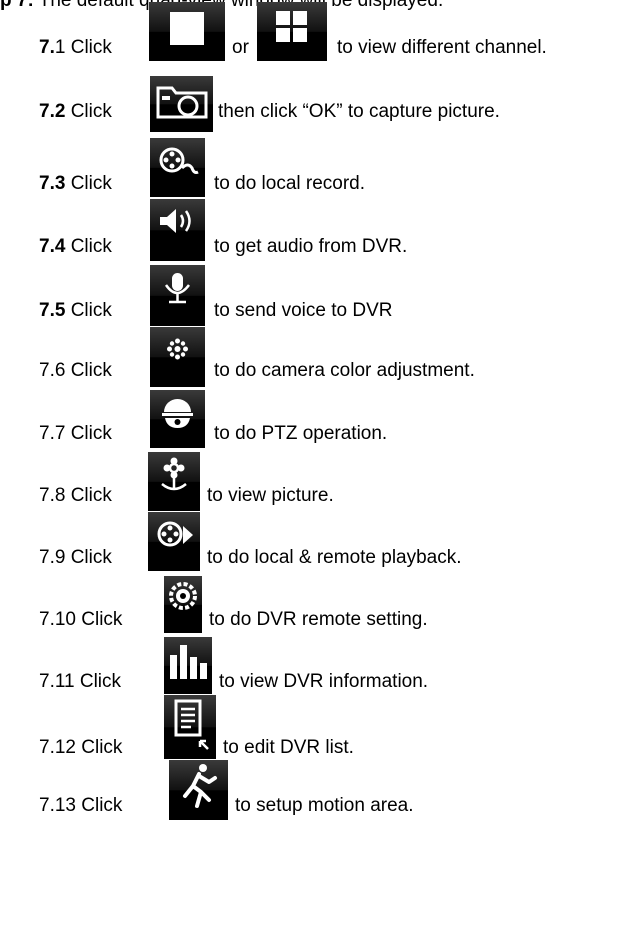 The width and height of the screenshot is (632, 952). What do you see at coordinates (318, 619) in the screenshot?
I see `step-7-10-text: to do DVR remote setting.` at bounding box center [318, 619].